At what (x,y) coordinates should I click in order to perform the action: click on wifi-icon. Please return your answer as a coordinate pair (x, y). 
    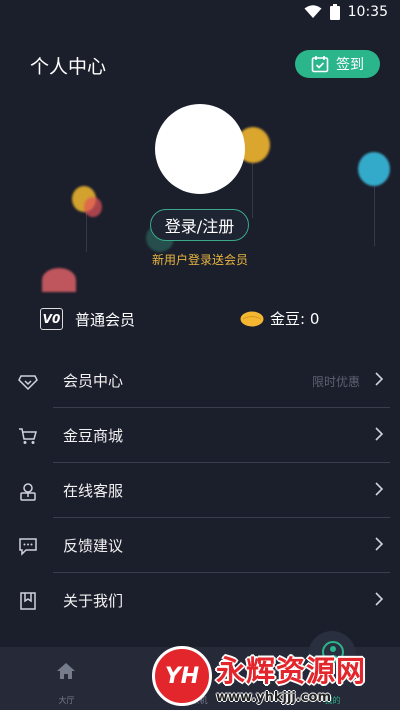
    Looking at the image, I should click on (313, 11).